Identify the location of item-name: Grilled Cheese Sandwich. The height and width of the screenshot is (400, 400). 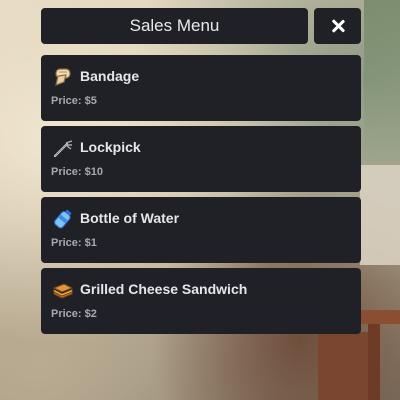
(164, 289).